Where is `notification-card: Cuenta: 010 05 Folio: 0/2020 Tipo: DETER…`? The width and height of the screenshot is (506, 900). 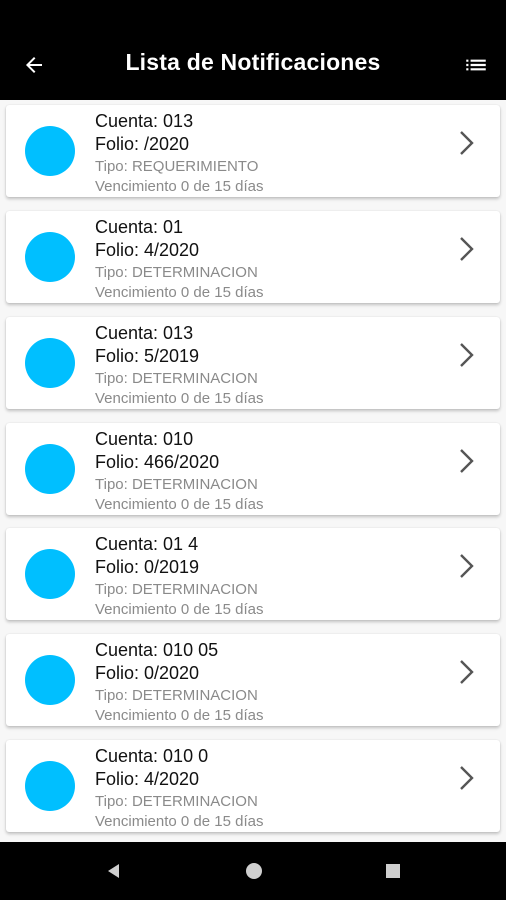
notification-card: Cuenta: 010 05 Folio: 0/2020 Tipo: DETER… is located at coordinates (253, 680).